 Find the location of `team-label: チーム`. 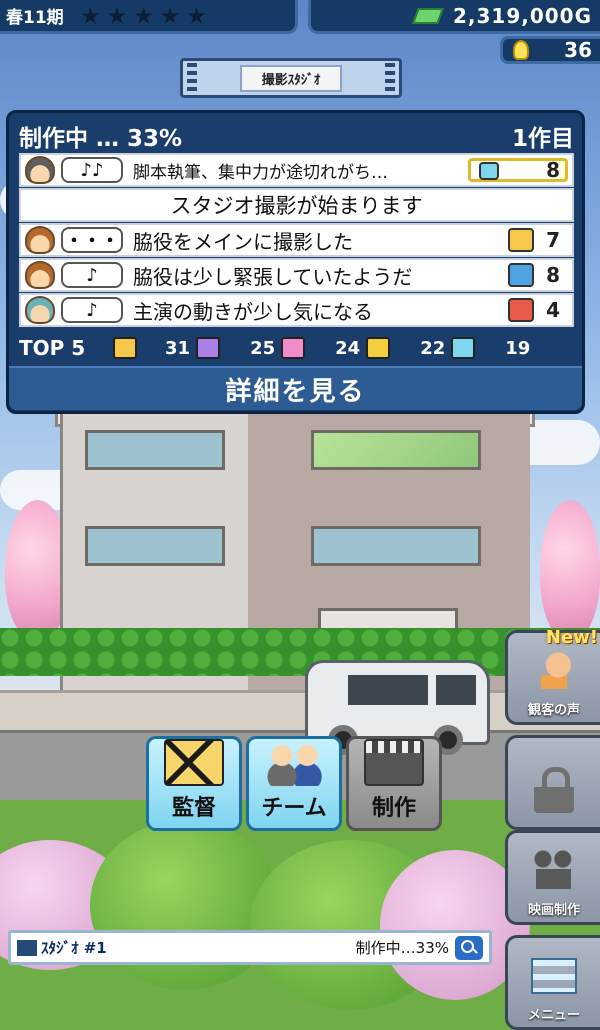

team-label: チーム is located at coordinates (294, 808).